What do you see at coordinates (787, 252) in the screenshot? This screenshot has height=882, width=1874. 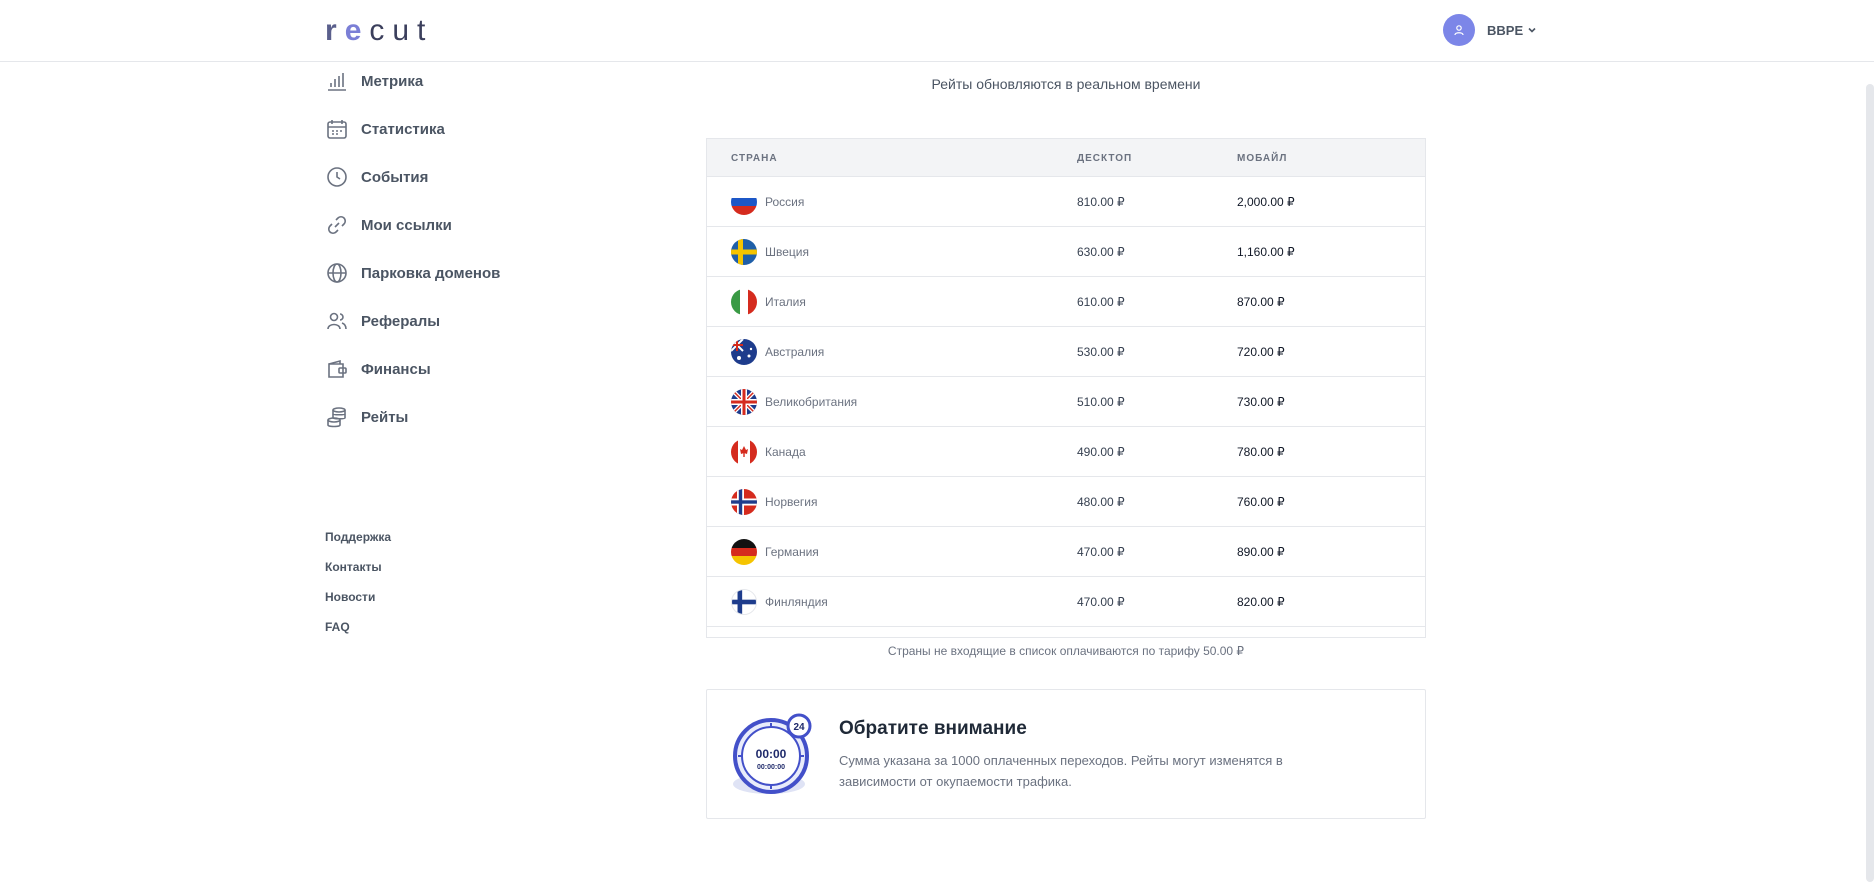 I see `country-name: Швеция` at bounding box center [787, 252].